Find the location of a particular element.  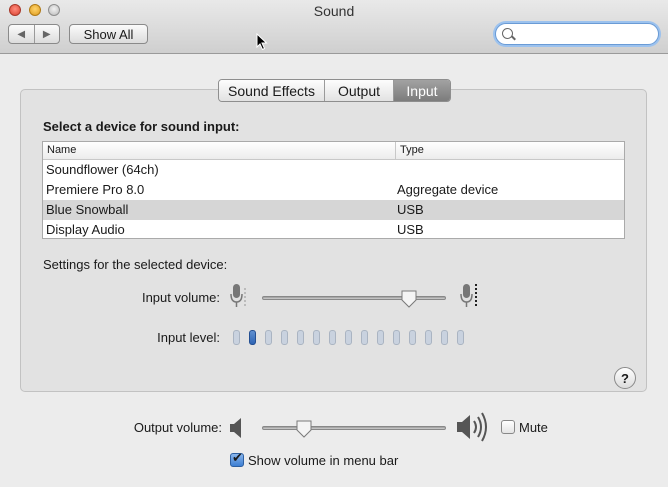

device-name: Blue Snowball is located at coordinates (87, 209).